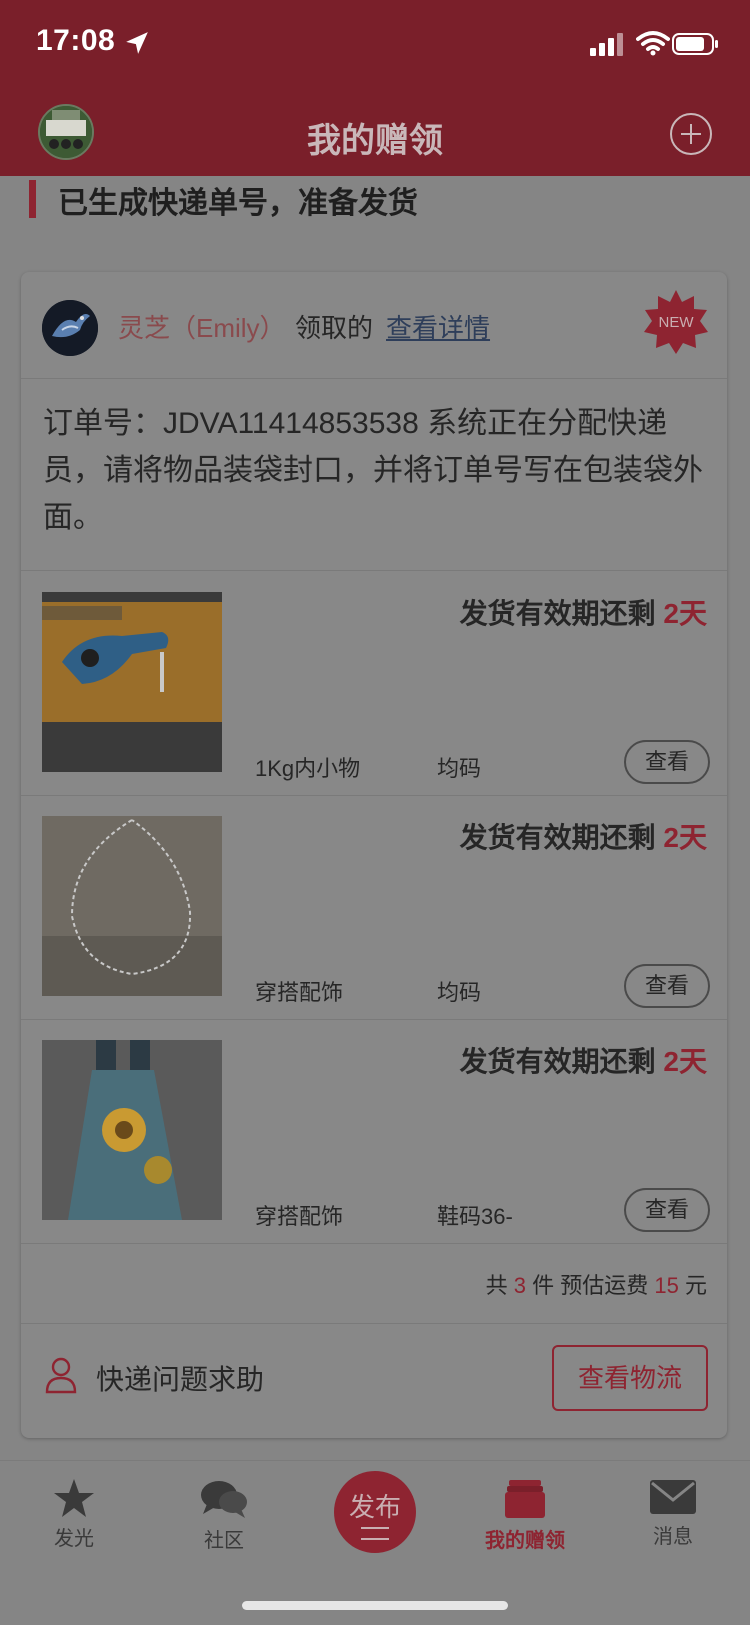 The height and width of the screenshot is (1625, 750). What do you see at coordinates (475, 1216) in the screenshot?
I see `item-size: 鞋码36-` at bounding box center [475, 1216].